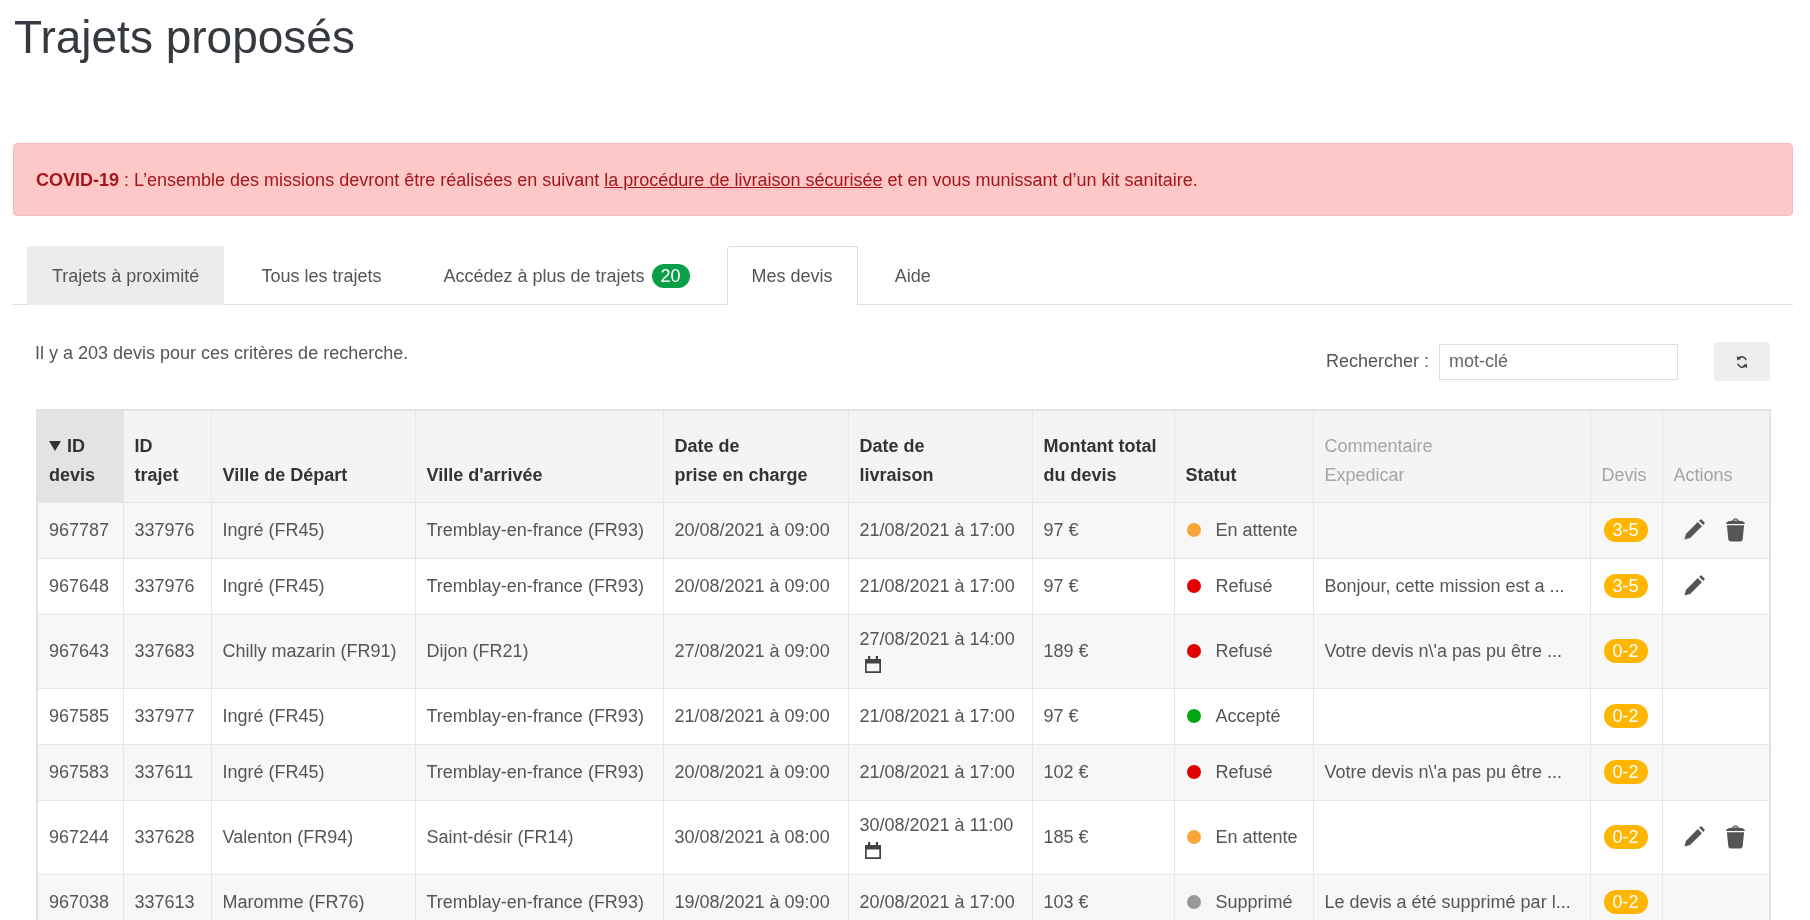 The image size is (1810, 920). Describe the element at coordinates (313, 651) in the screenshot. I see `table-cell: Chilly mazarin (FR91)` at that location.